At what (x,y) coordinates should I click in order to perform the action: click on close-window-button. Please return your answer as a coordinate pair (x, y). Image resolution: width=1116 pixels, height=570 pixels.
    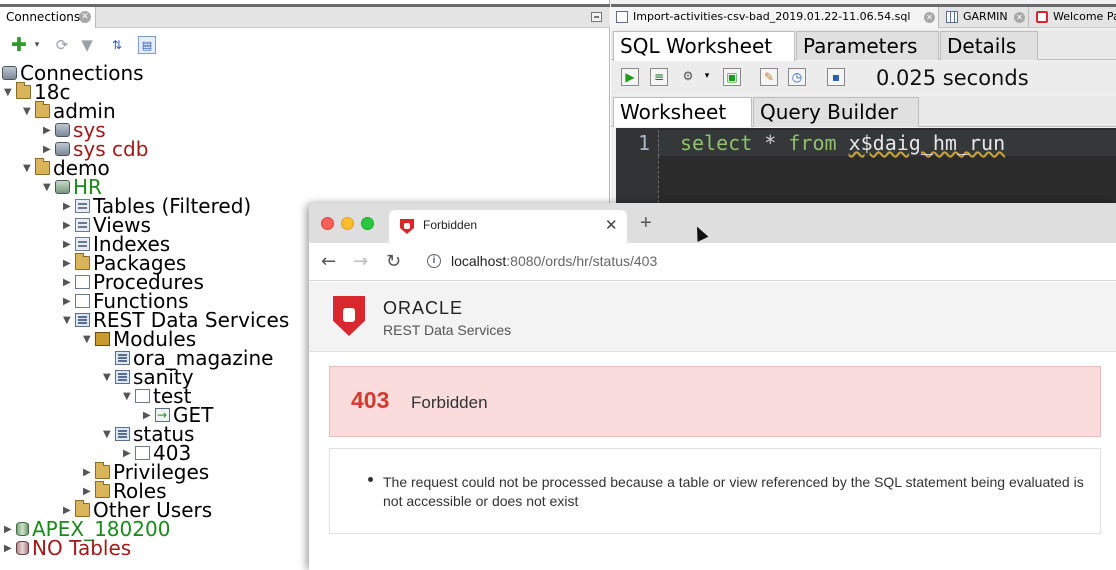
    Looking at the image, I should click on (327, 223).